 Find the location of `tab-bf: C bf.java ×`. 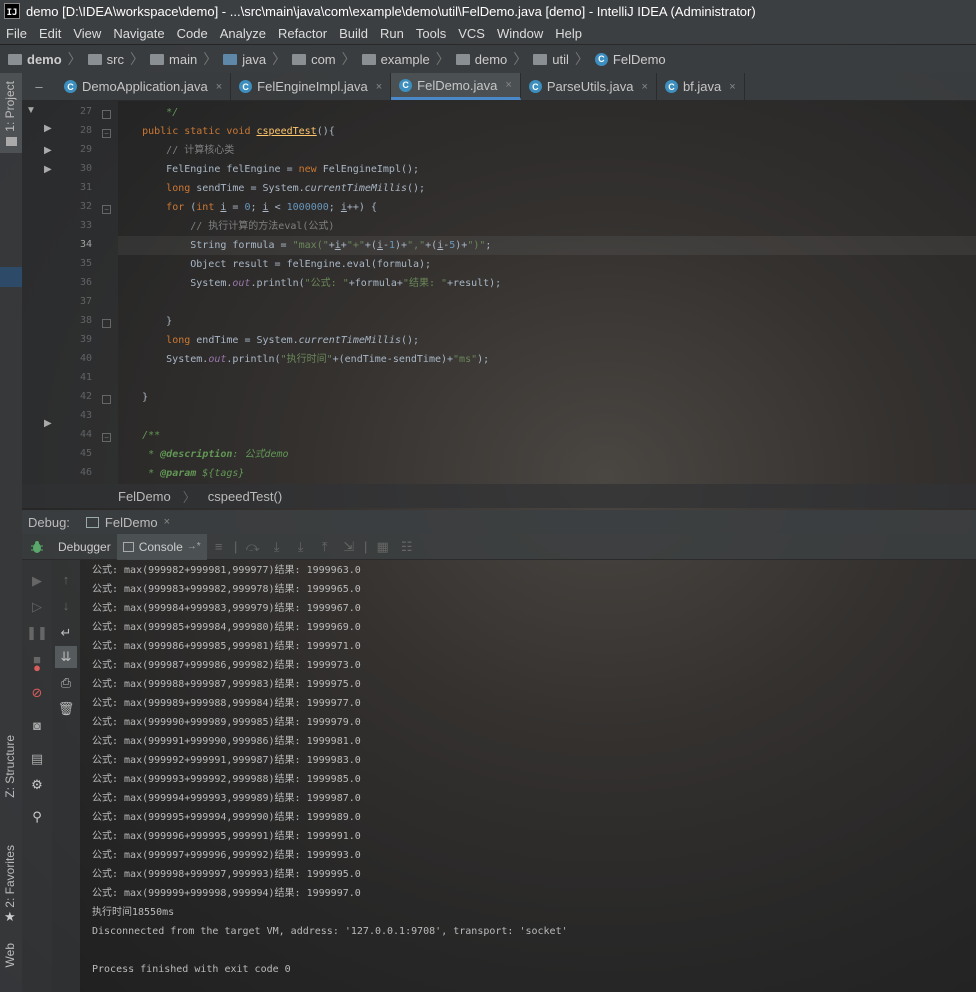

tab-bf: C bf.java × is located at coordinates (701, 86).